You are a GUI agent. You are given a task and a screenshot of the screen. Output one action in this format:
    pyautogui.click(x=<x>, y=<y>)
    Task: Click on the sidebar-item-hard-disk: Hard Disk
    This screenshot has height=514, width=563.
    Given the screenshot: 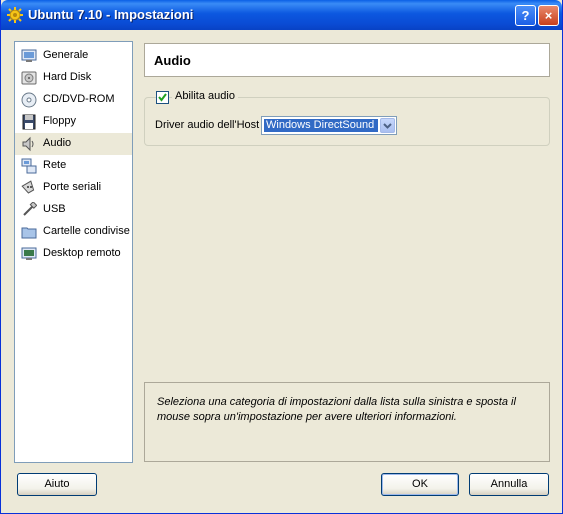 What is the action you would take?
    pyautogui.click(x=73, y=78)
    